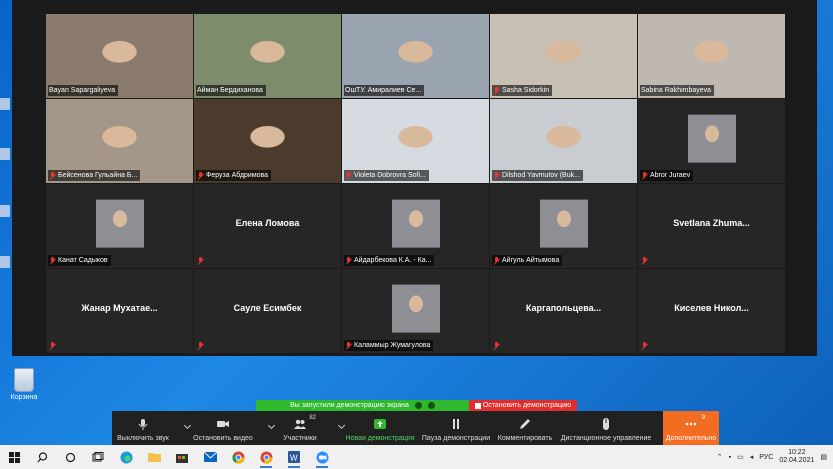 The height and width of the screenshot is (469, 833). Describe the element at coordinates (606, 438) in the screenshot. I see `remote-control-label: Дистанционное управление` at that location.